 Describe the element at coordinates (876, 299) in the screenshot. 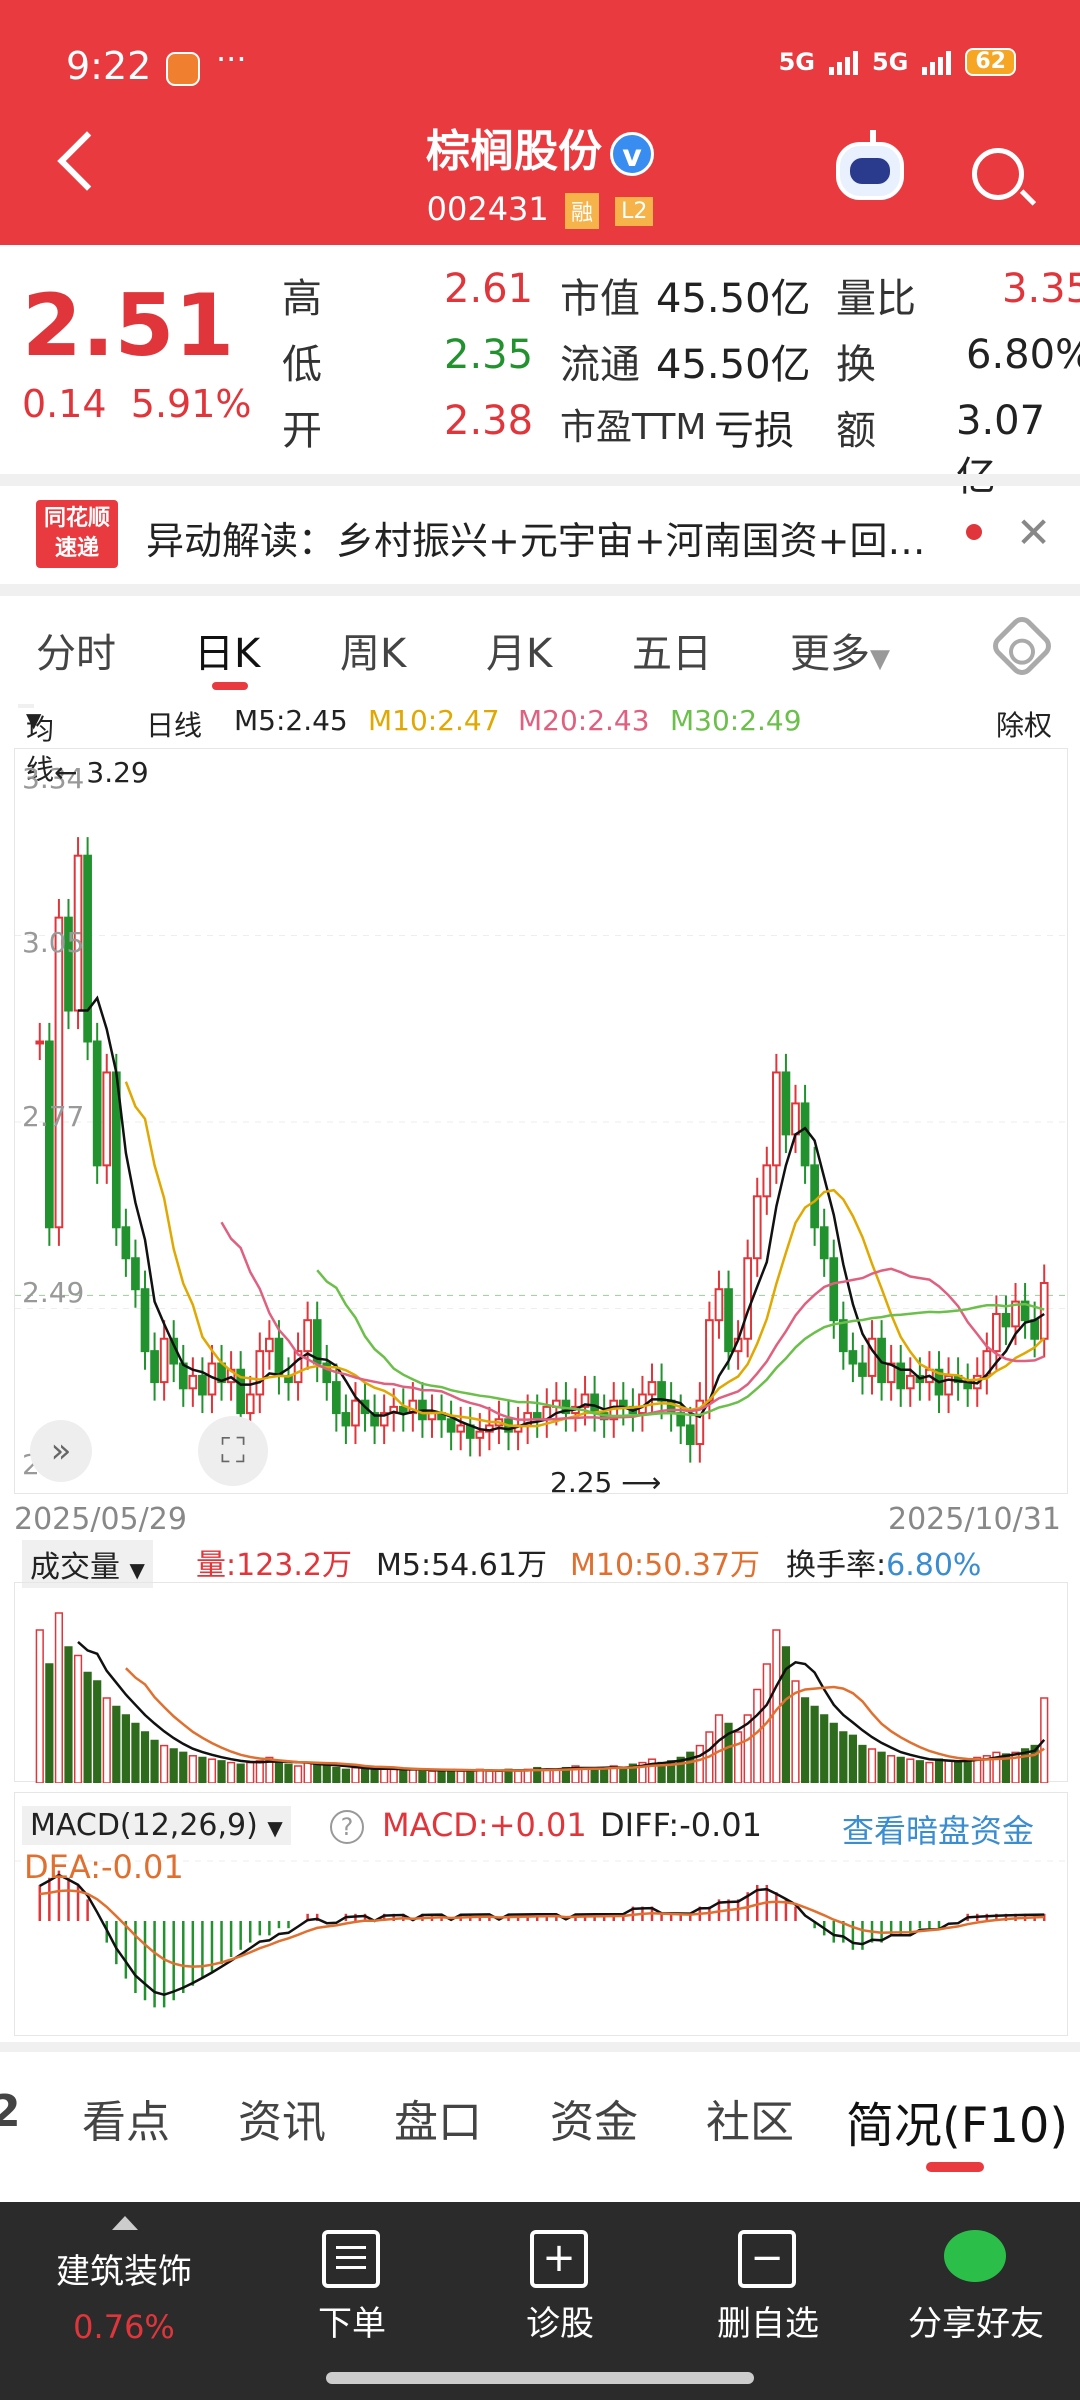

I see `volume-ratio-label: 量比` at that location.